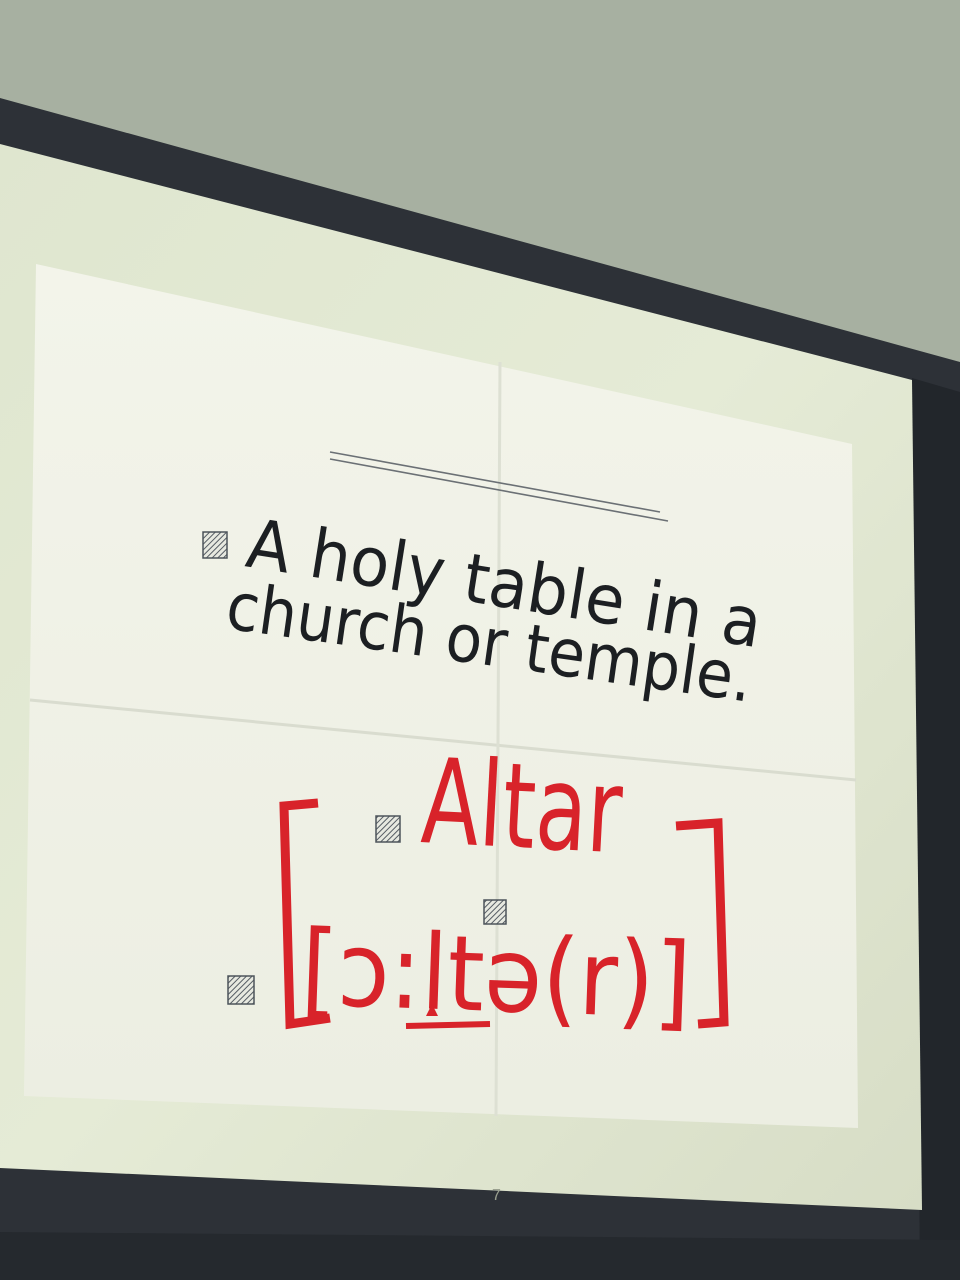 This screenshot has height=1280, width=960. I want to click on page-number: 7, so click(496, 1195).